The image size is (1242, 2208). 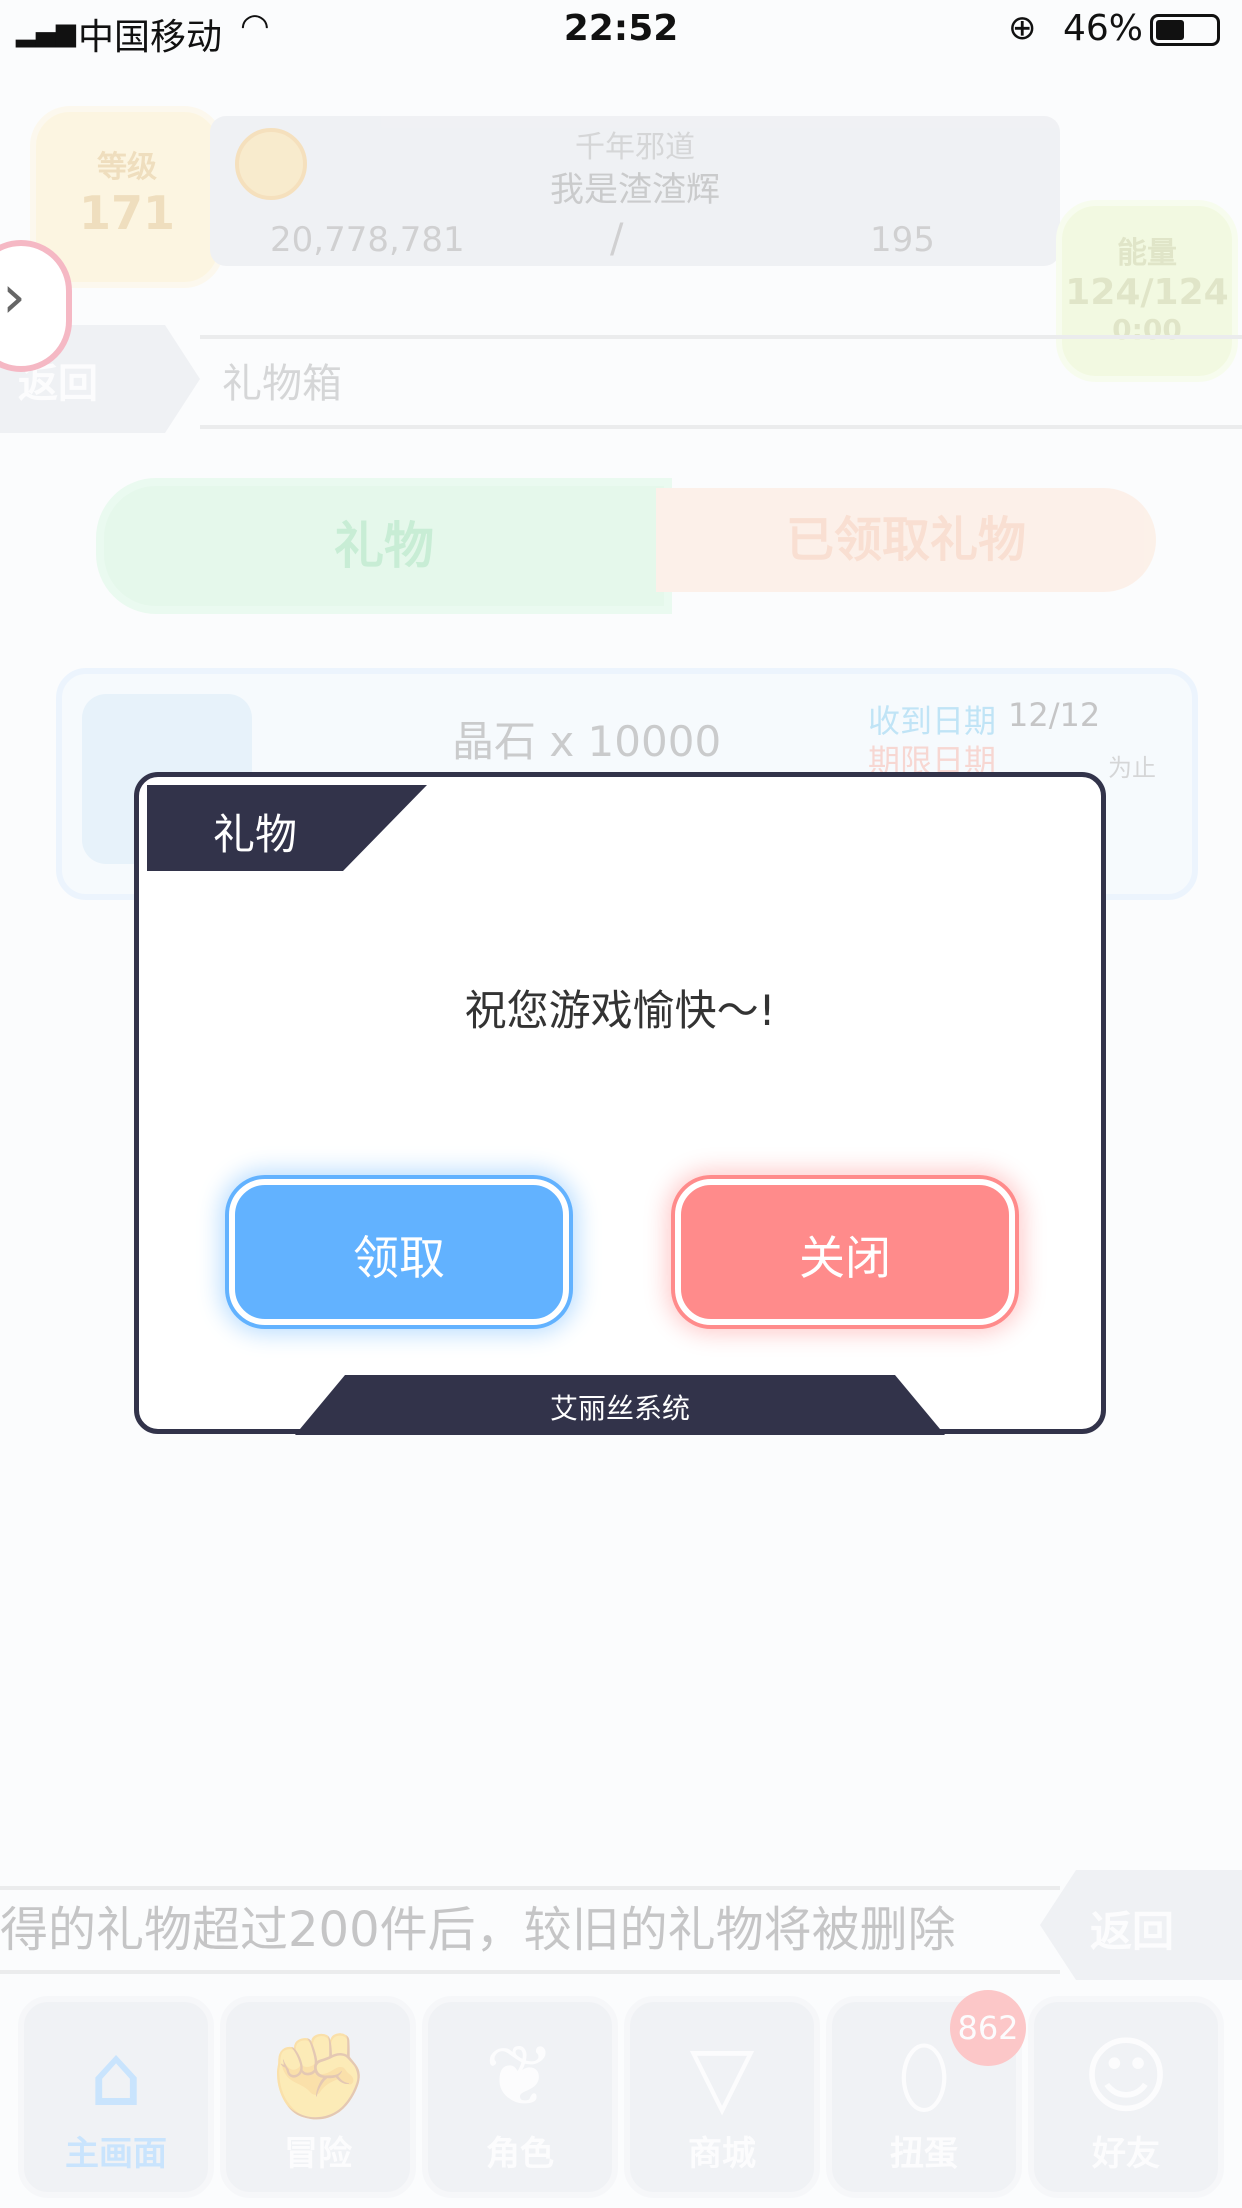 I want to click on dialog-message: 祝您游戏愉快～!, so click(x=620, y=1010).